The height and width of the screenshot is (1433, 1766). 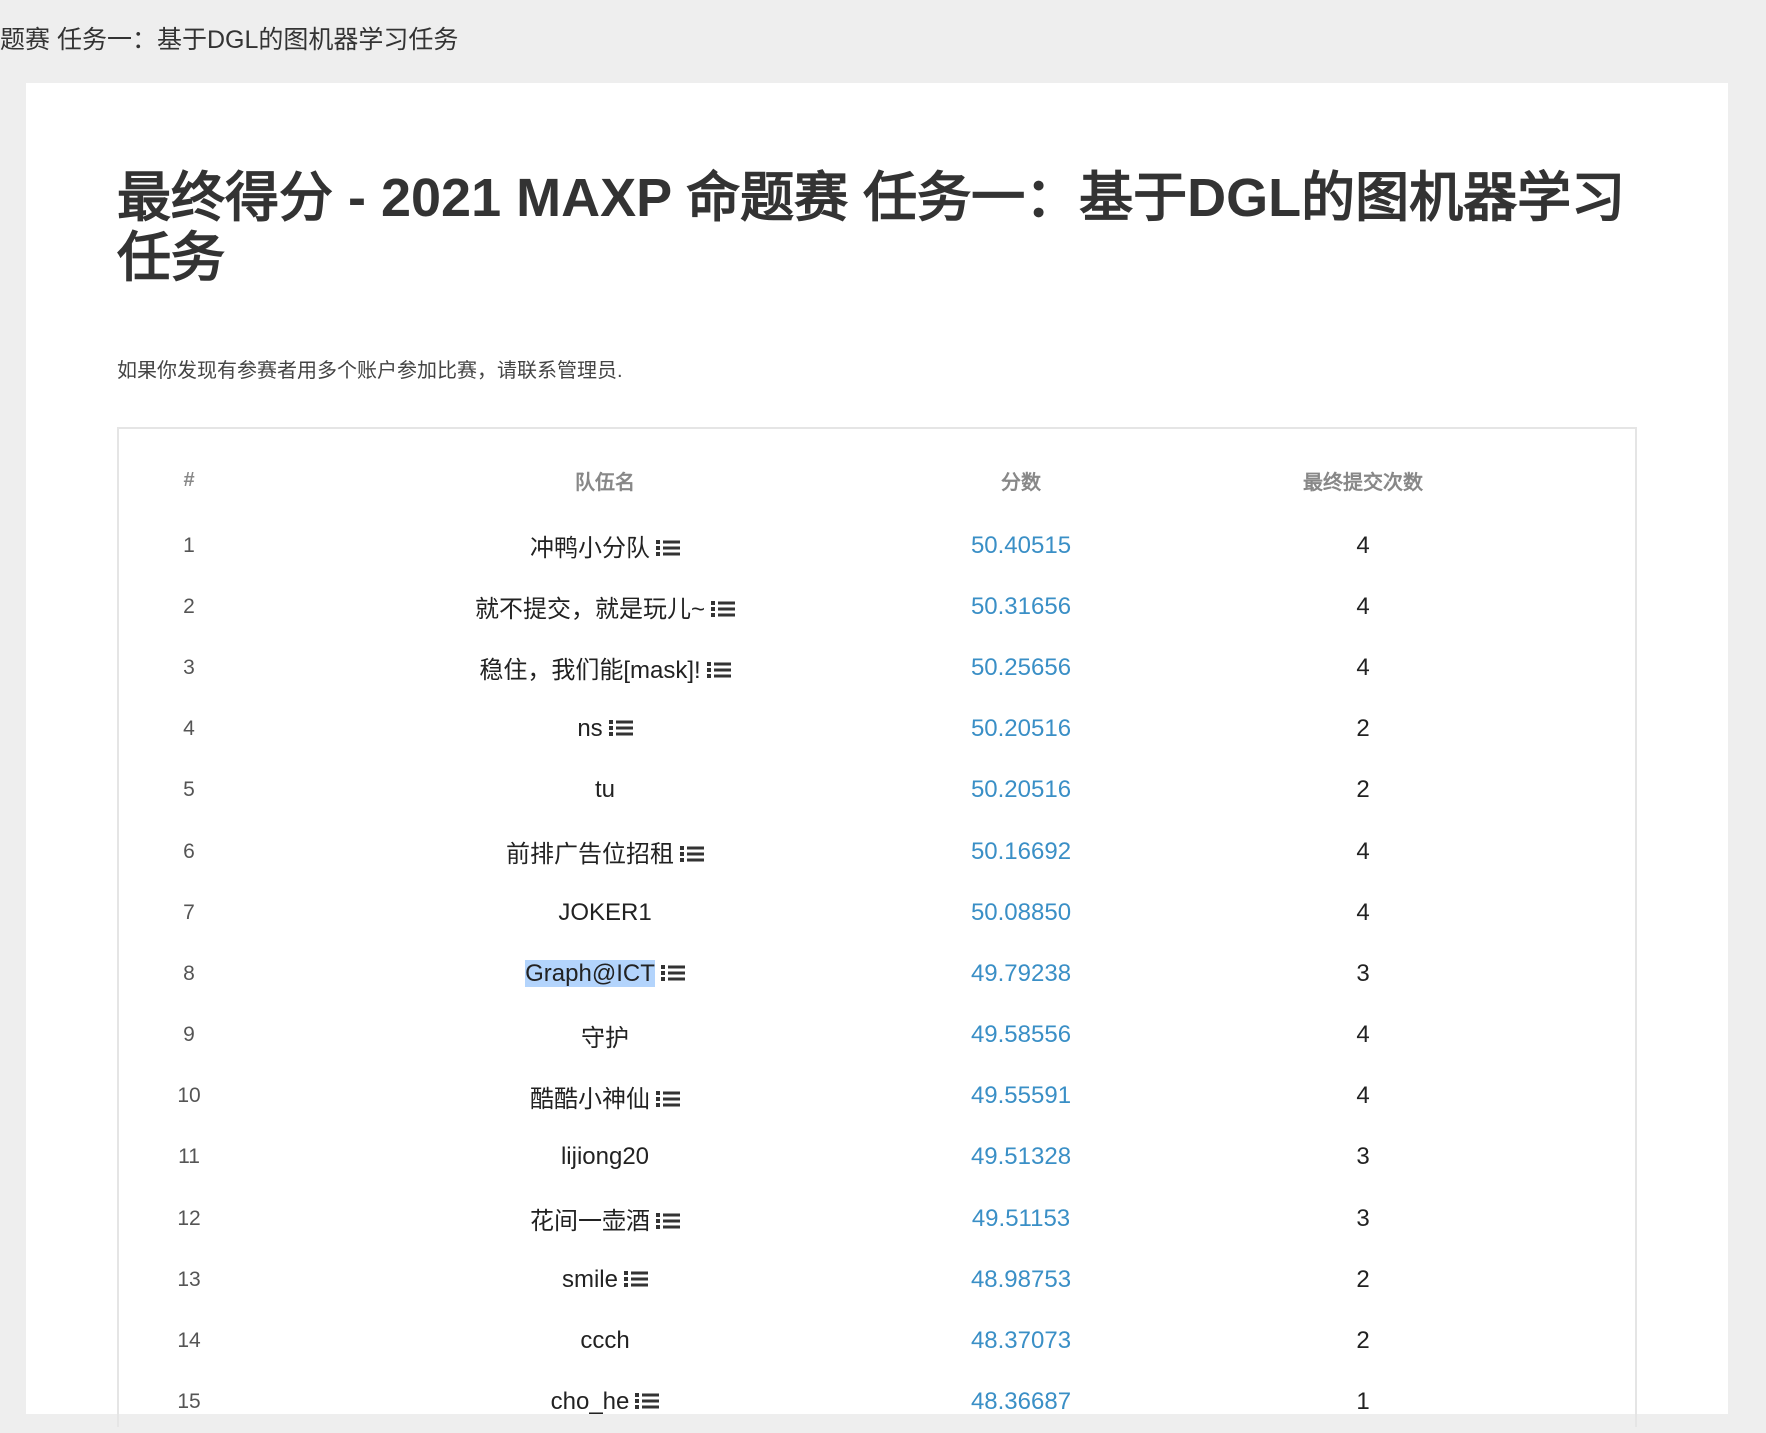 What do you see at coordinates (605, 729) in the screenshot?
I see `team-cell: ns` at bounding box center [605, 729].